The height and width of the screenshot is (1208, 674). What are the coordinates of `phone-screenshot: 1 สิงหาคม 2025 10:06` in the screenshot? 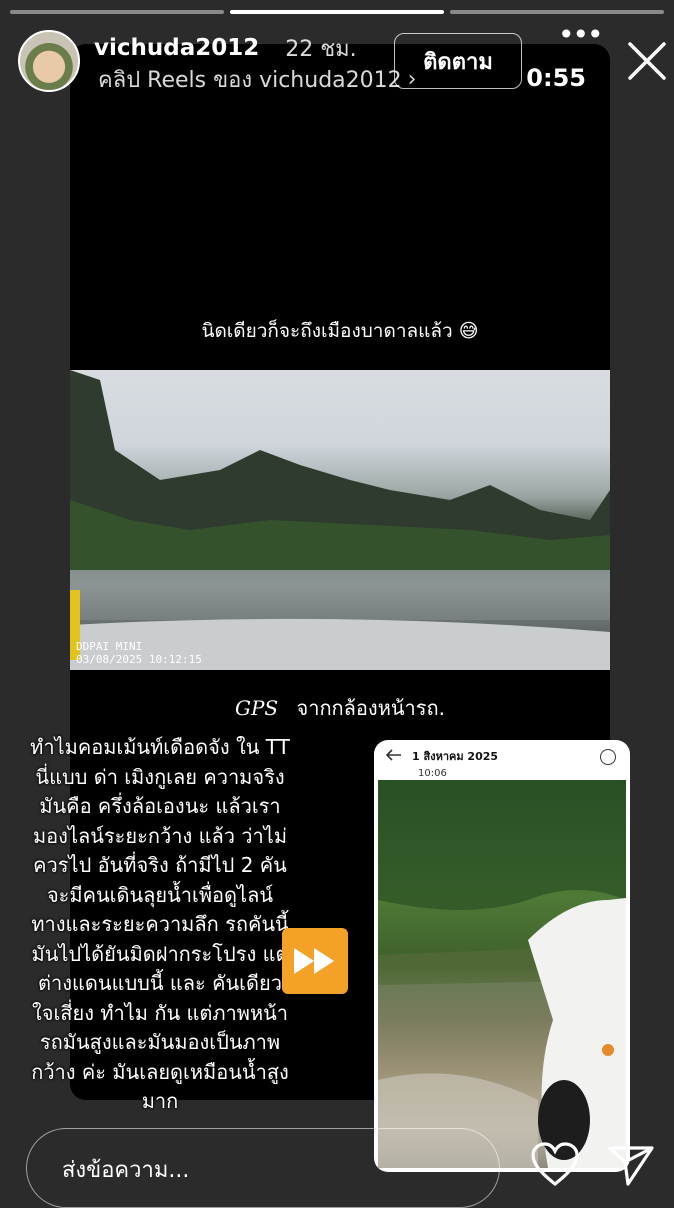 It's located at (502, 956).